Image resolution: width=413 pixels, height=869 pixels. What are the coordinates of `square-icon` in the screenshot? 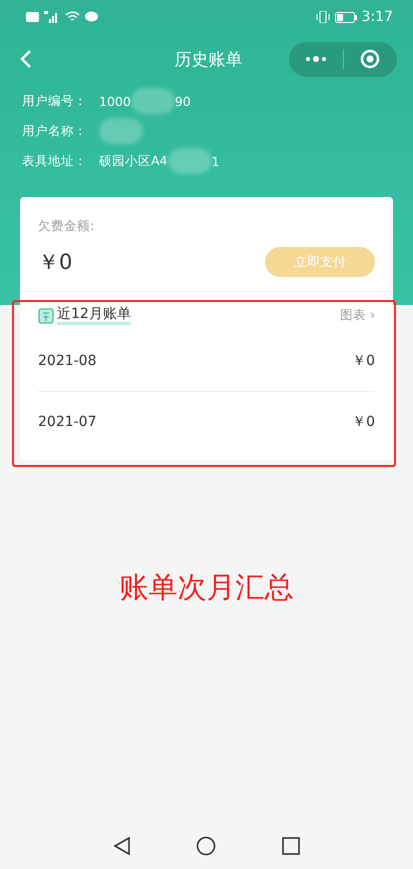 It's located at (291, 846).